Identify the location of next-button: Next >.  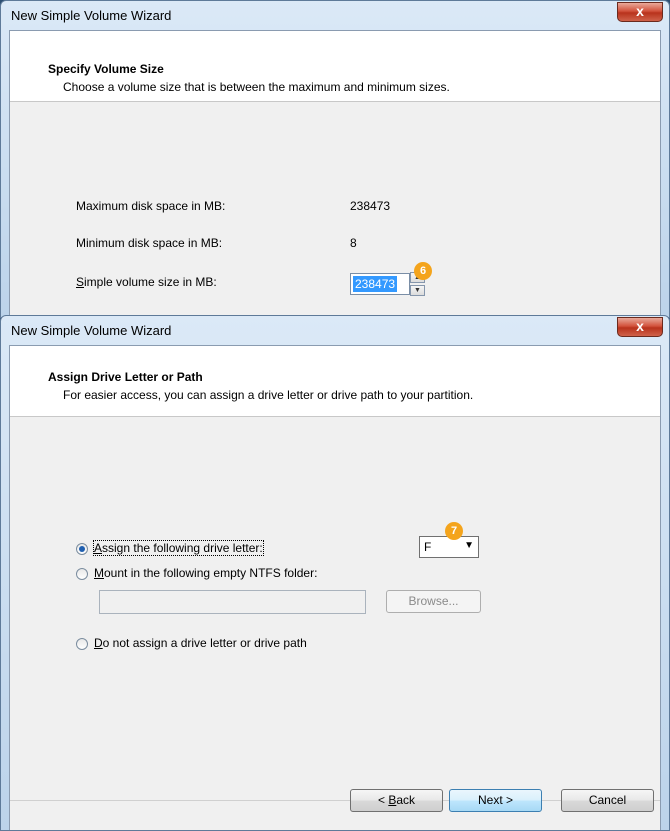
(495, 800).